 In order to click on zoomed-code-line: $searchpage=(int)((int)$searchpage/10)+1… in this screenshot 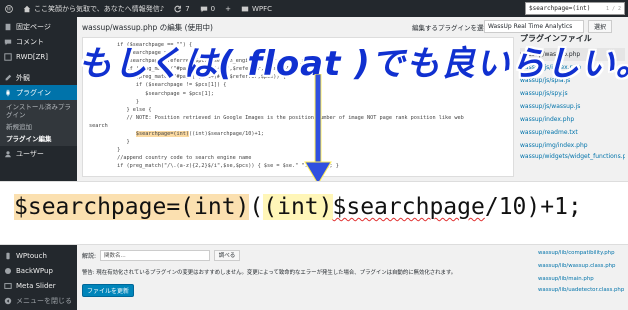, I will do `click(298, 207)`.